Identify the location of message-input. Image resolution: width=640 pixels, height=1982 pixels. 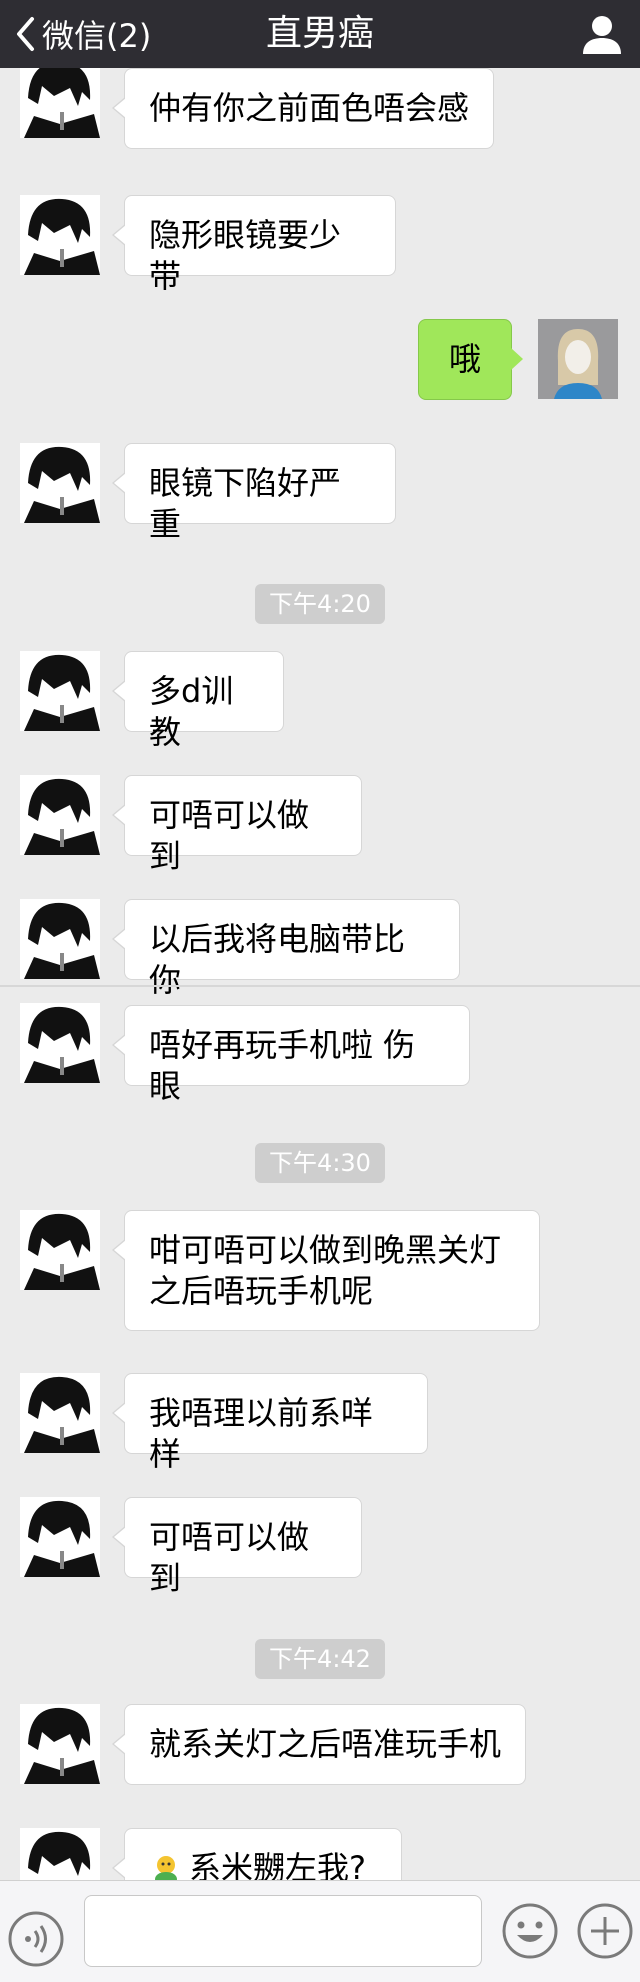
(283, 1931).